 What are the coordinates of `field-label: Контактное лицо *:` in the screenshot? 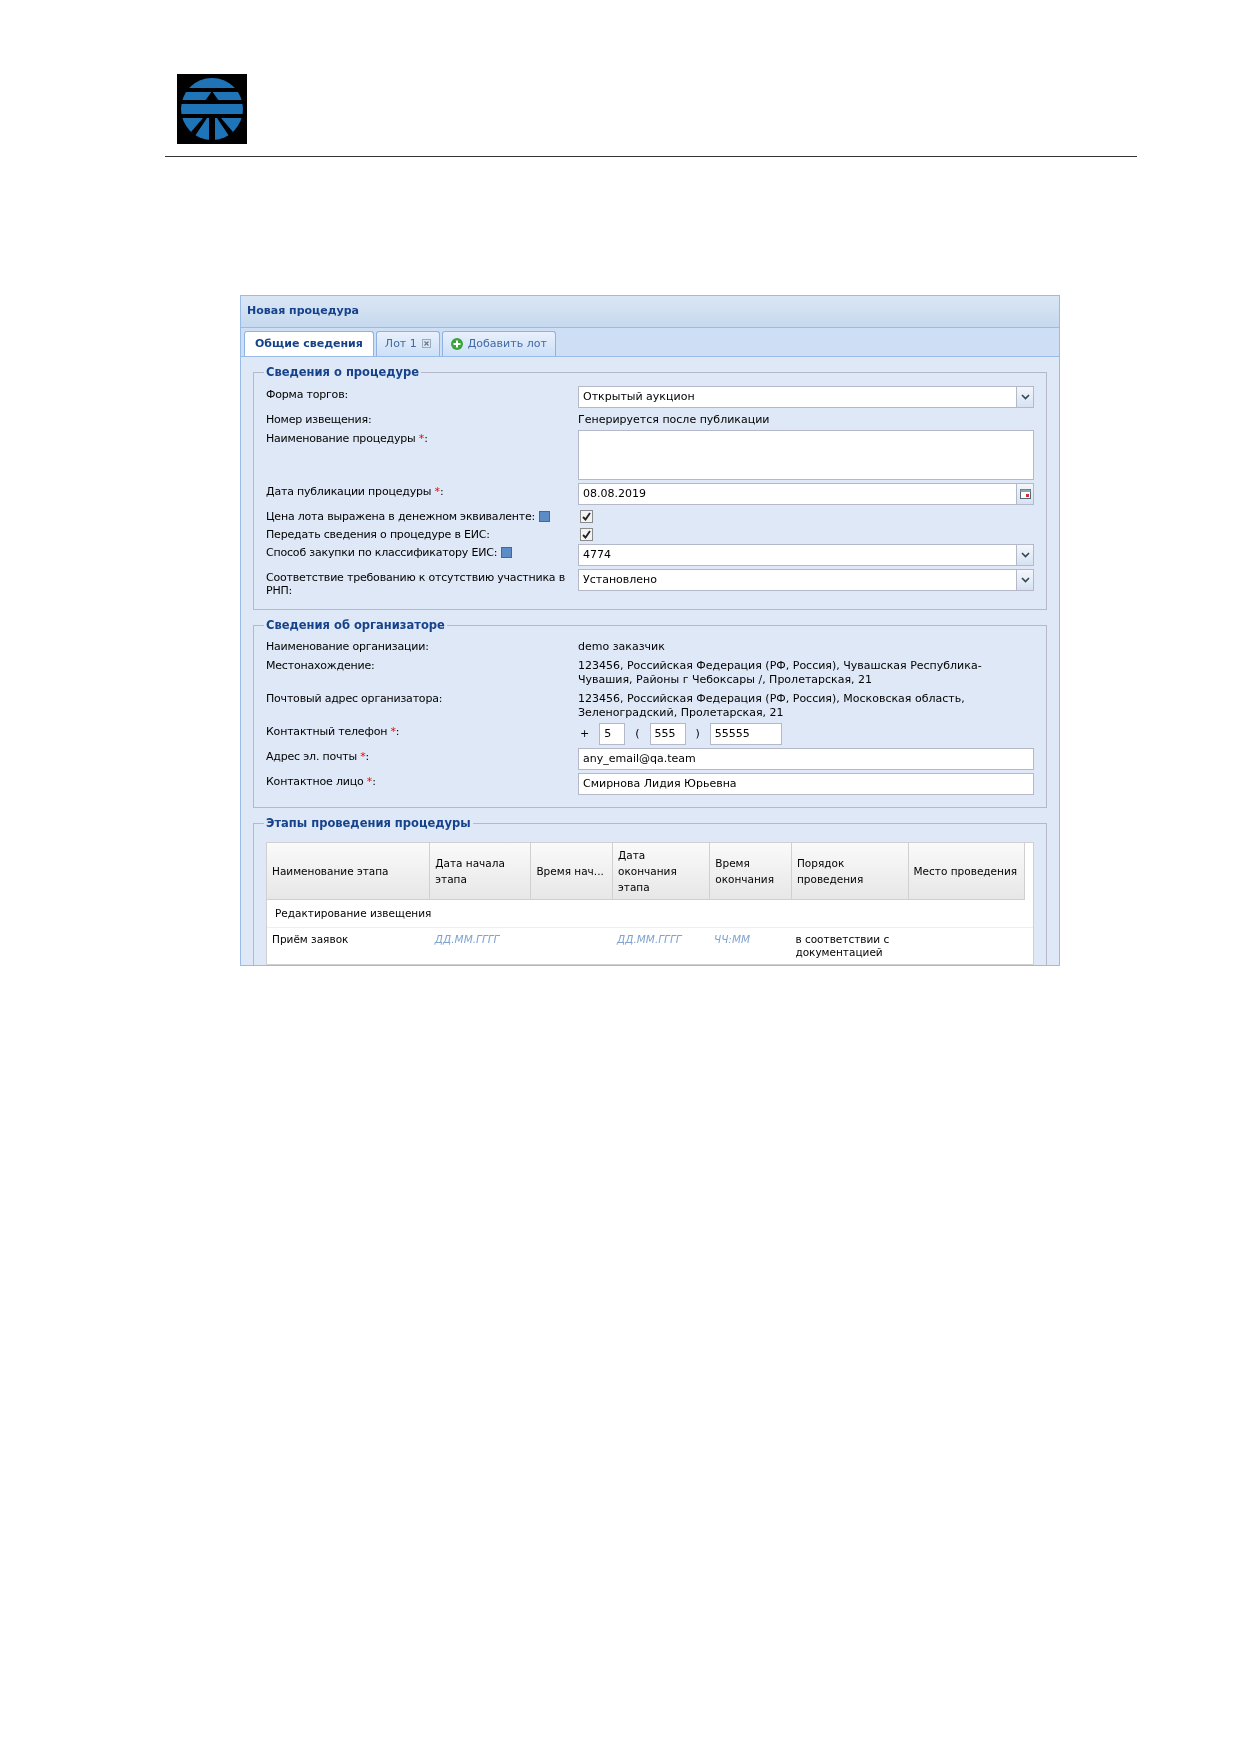 It's located at (321, 781).